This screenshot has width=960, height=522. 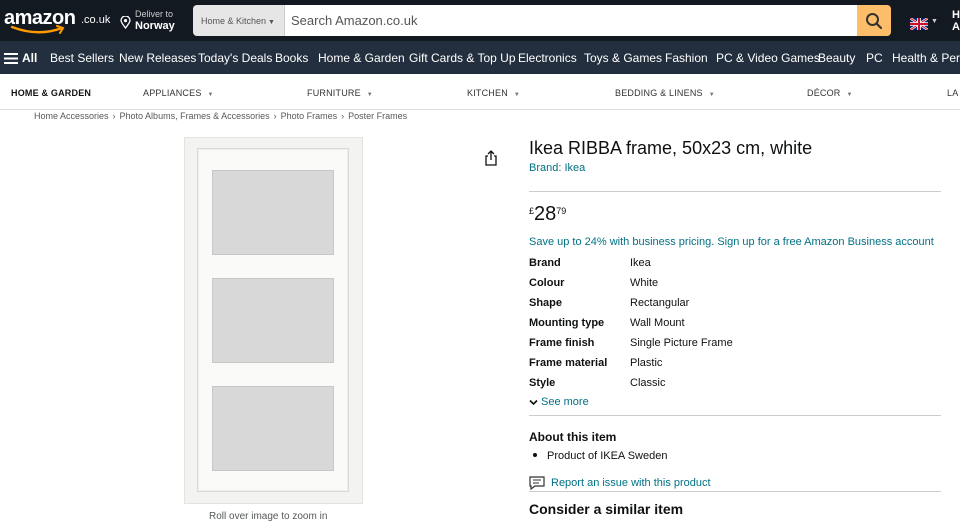 I want to click on nav-home-garden: Home & Garden, so click(x=361, y=58).